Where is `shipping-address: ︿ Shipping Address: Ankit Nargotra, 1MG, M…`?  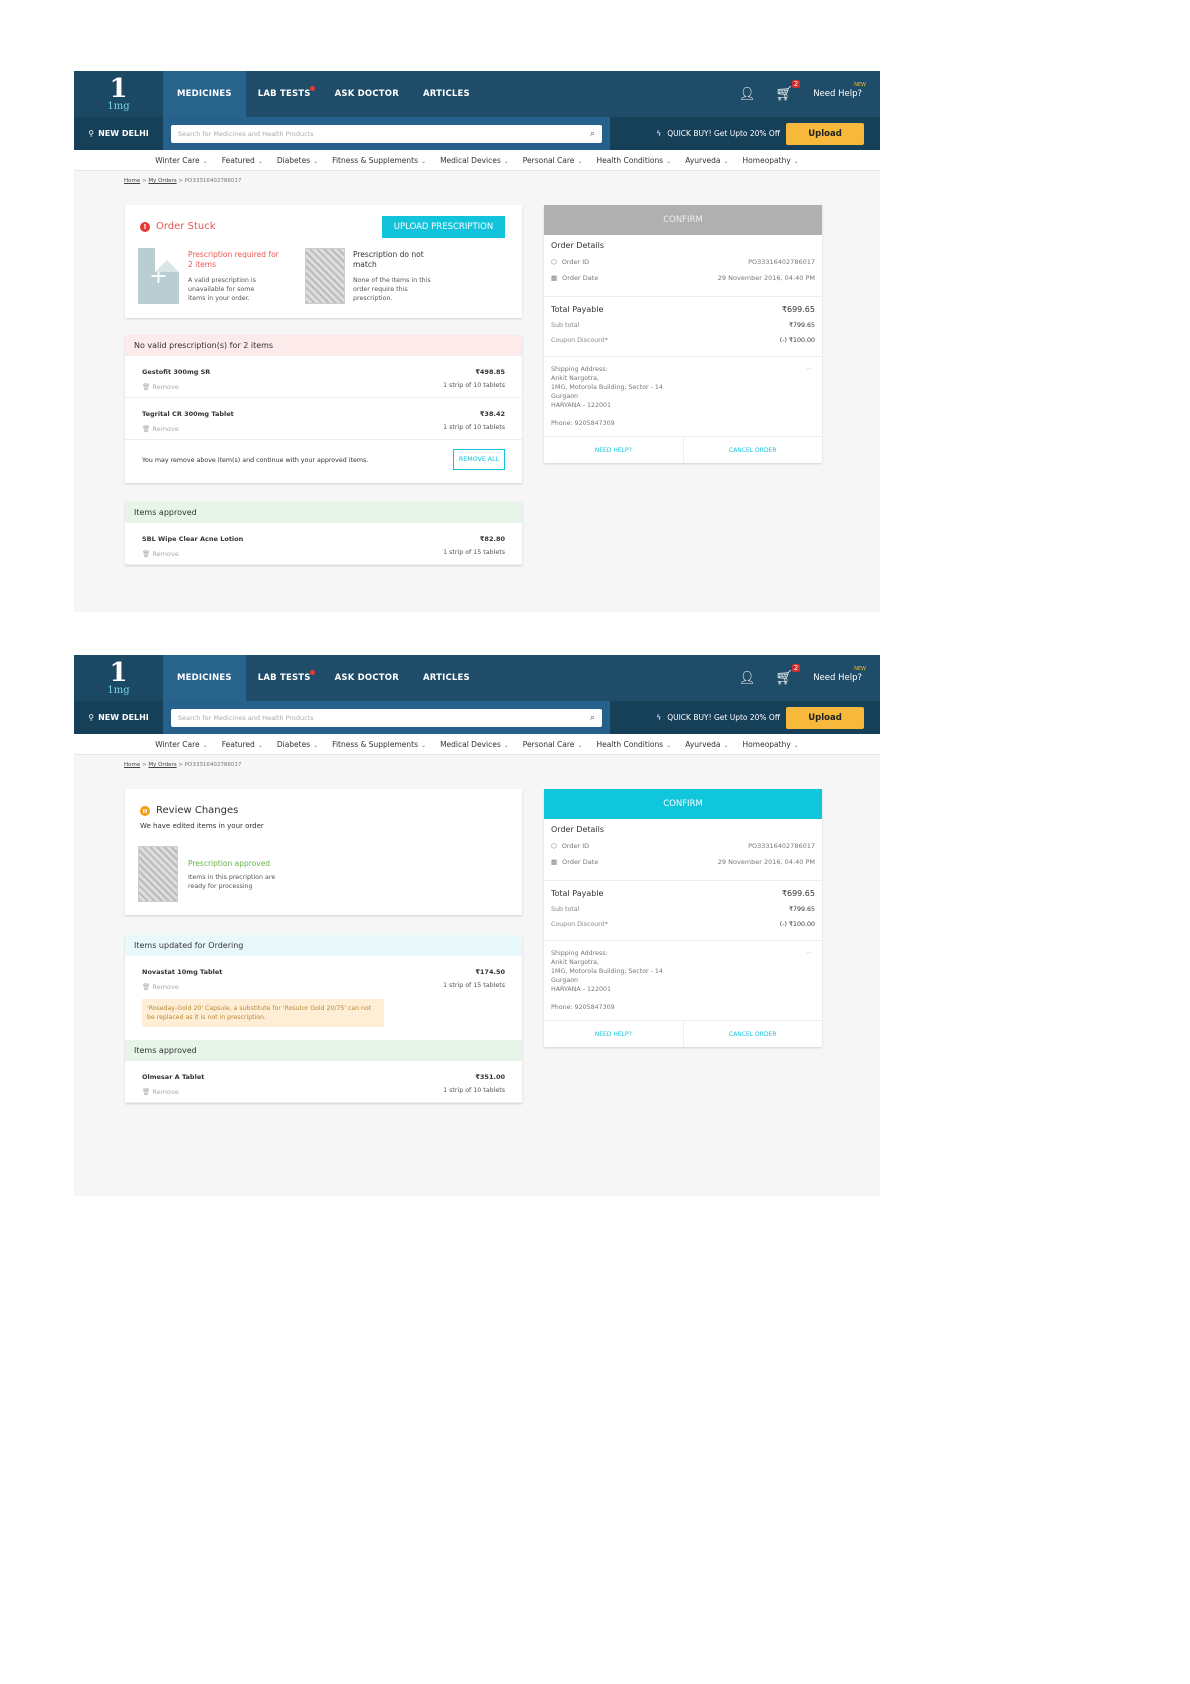 shipping-address: ︿ Shipping Address: Ankit Nargotra, 1MG, M… is located at coordinates (683, 397).